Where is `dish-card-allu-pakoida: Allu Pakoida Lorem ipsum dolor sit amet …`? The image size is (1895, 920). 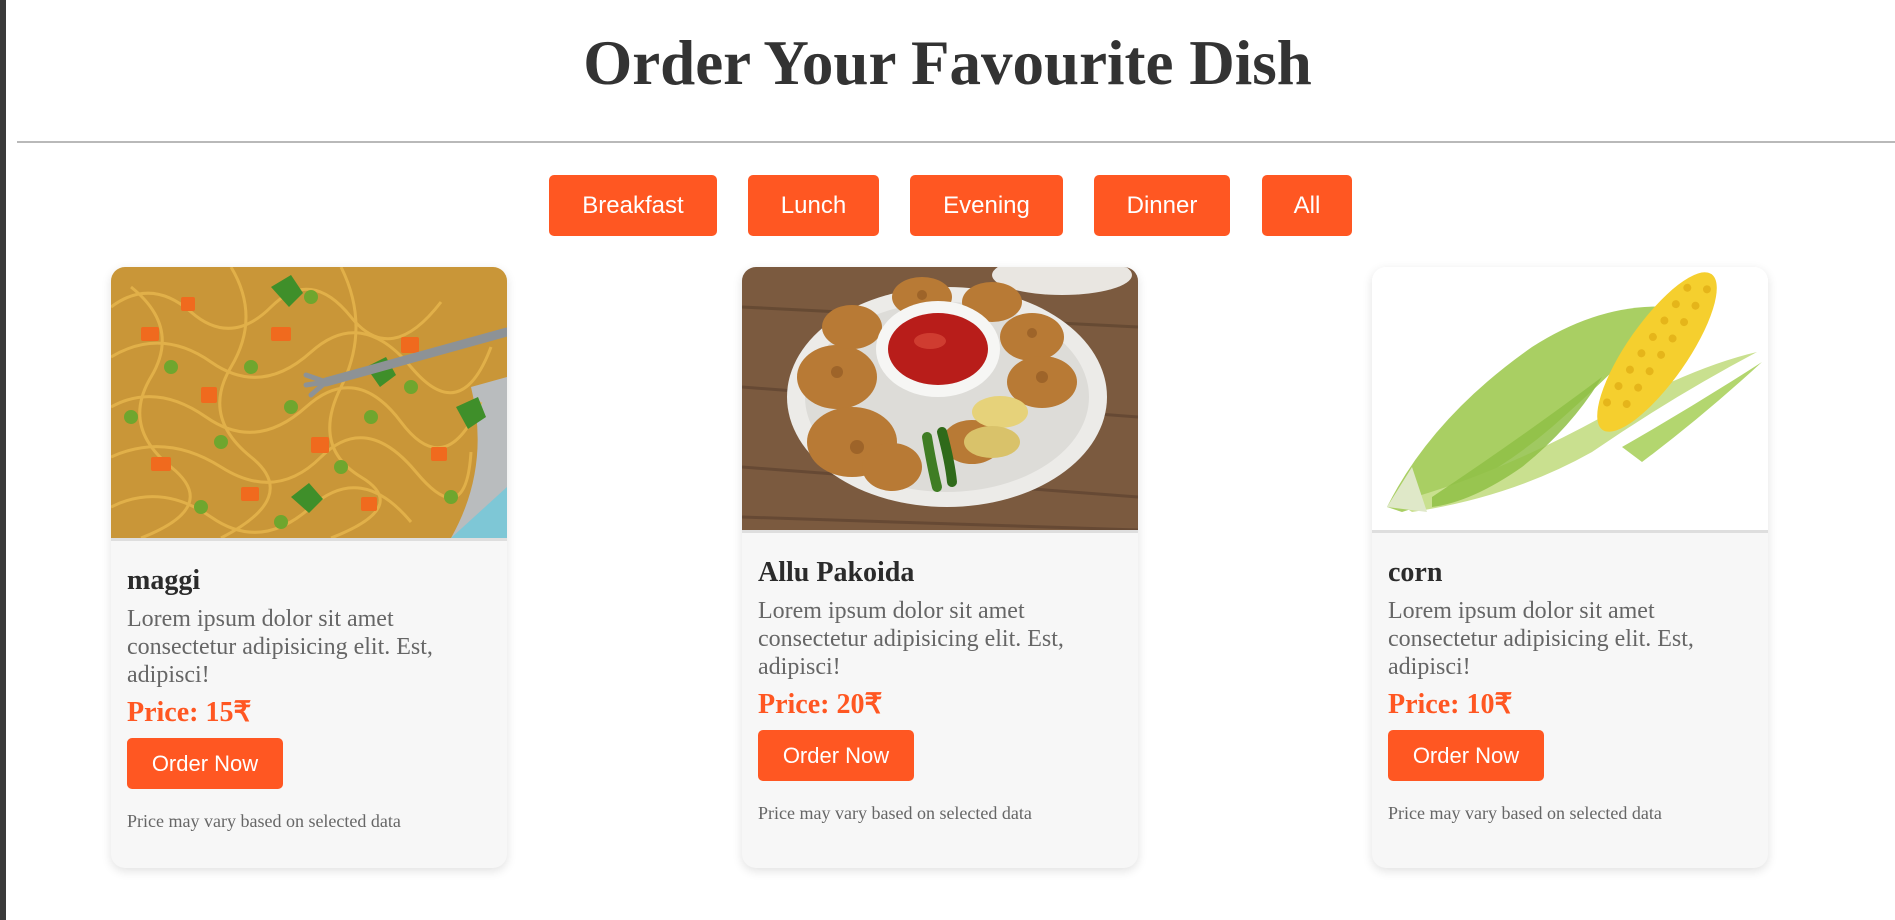
dish-card-allu-pakoida: Allu Pakoida Lorem ipsum dolor sit amet … is located at coordinates (940, 567).